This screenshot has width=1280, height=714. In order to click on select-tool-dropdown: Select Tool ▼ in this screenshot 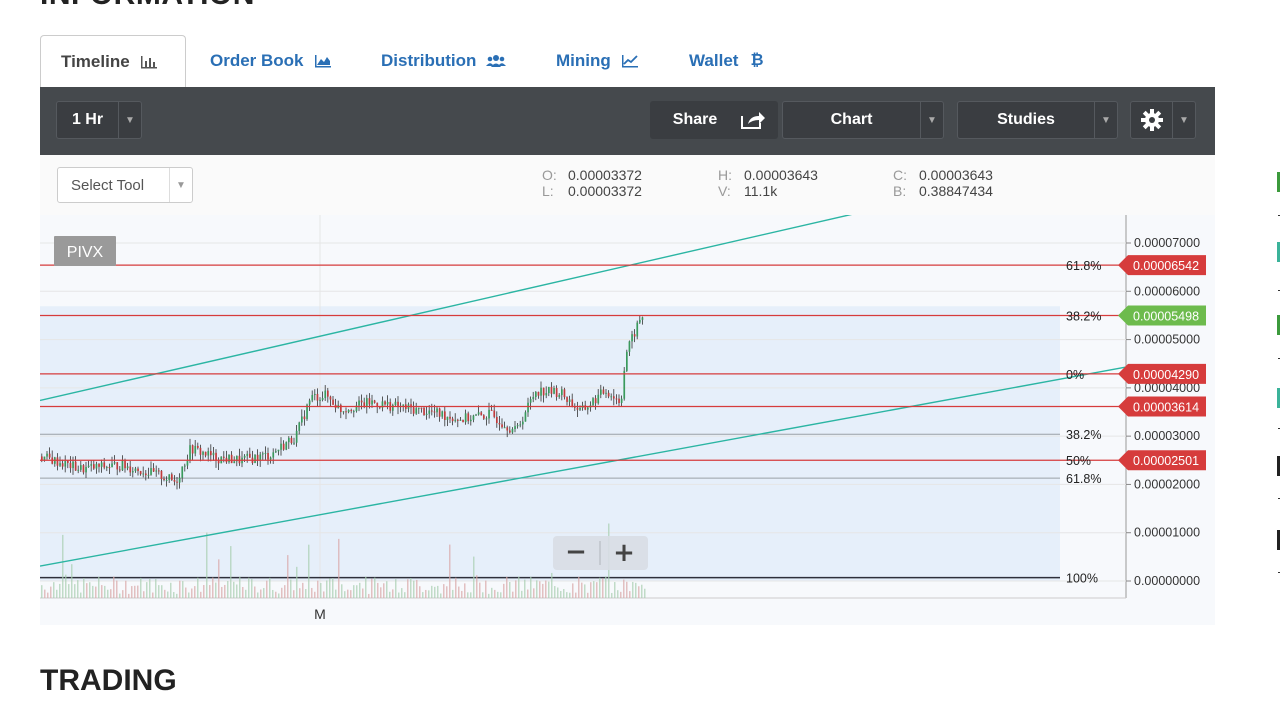, I will do `click(125, 185)`.